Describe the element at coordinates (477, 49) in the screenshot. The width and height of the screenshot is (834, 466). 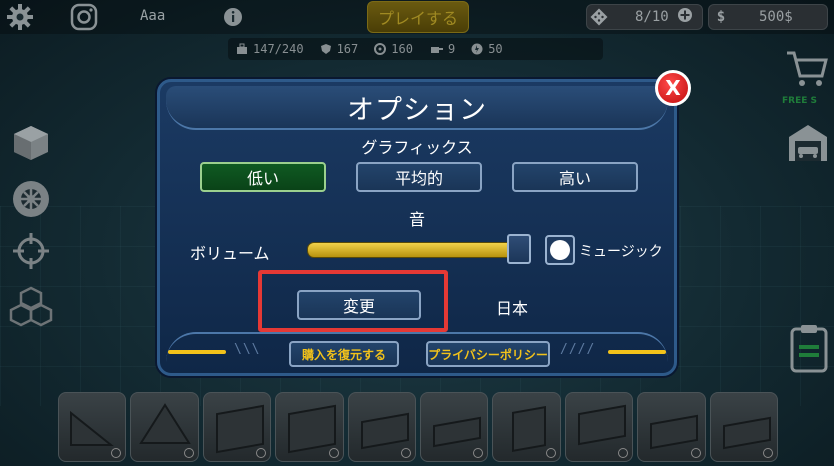
I see `speed-icon` at that location.